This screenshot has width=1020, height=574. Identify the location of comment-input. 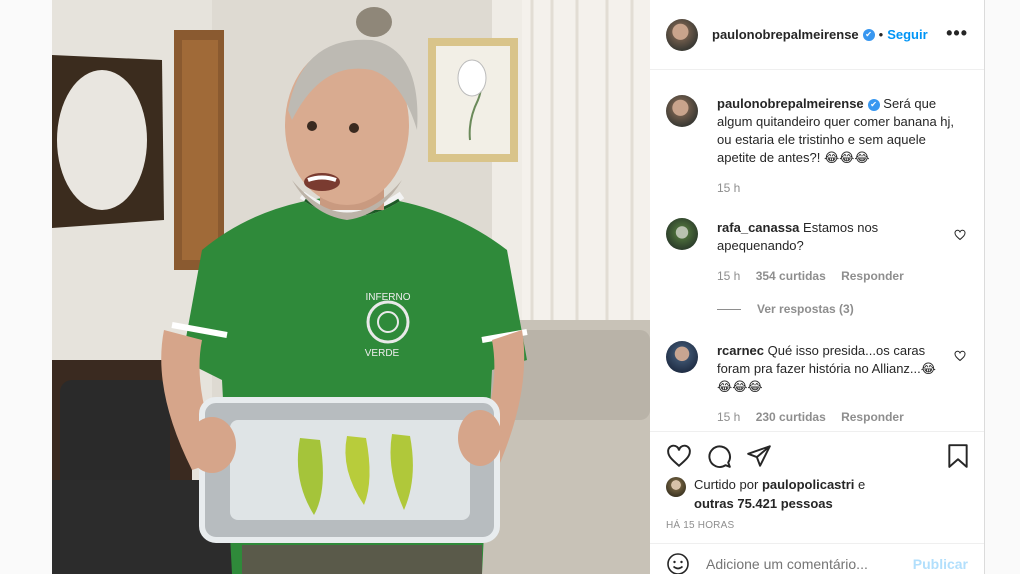
(806, 563).